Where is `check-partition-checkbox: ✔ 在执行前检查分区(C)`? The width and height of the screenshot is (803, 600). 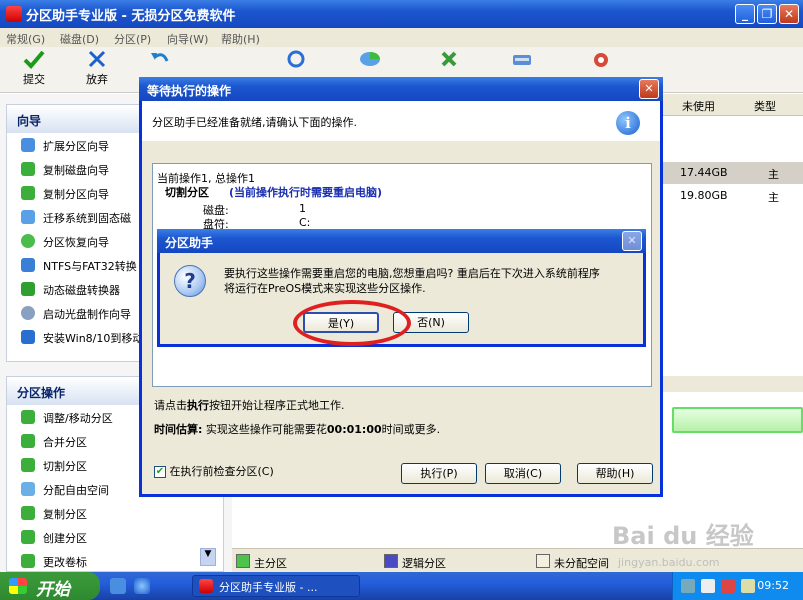 check-partition-checkbox: ✔ 在执行前检查分区(C) is located at coordinates (214, 471).